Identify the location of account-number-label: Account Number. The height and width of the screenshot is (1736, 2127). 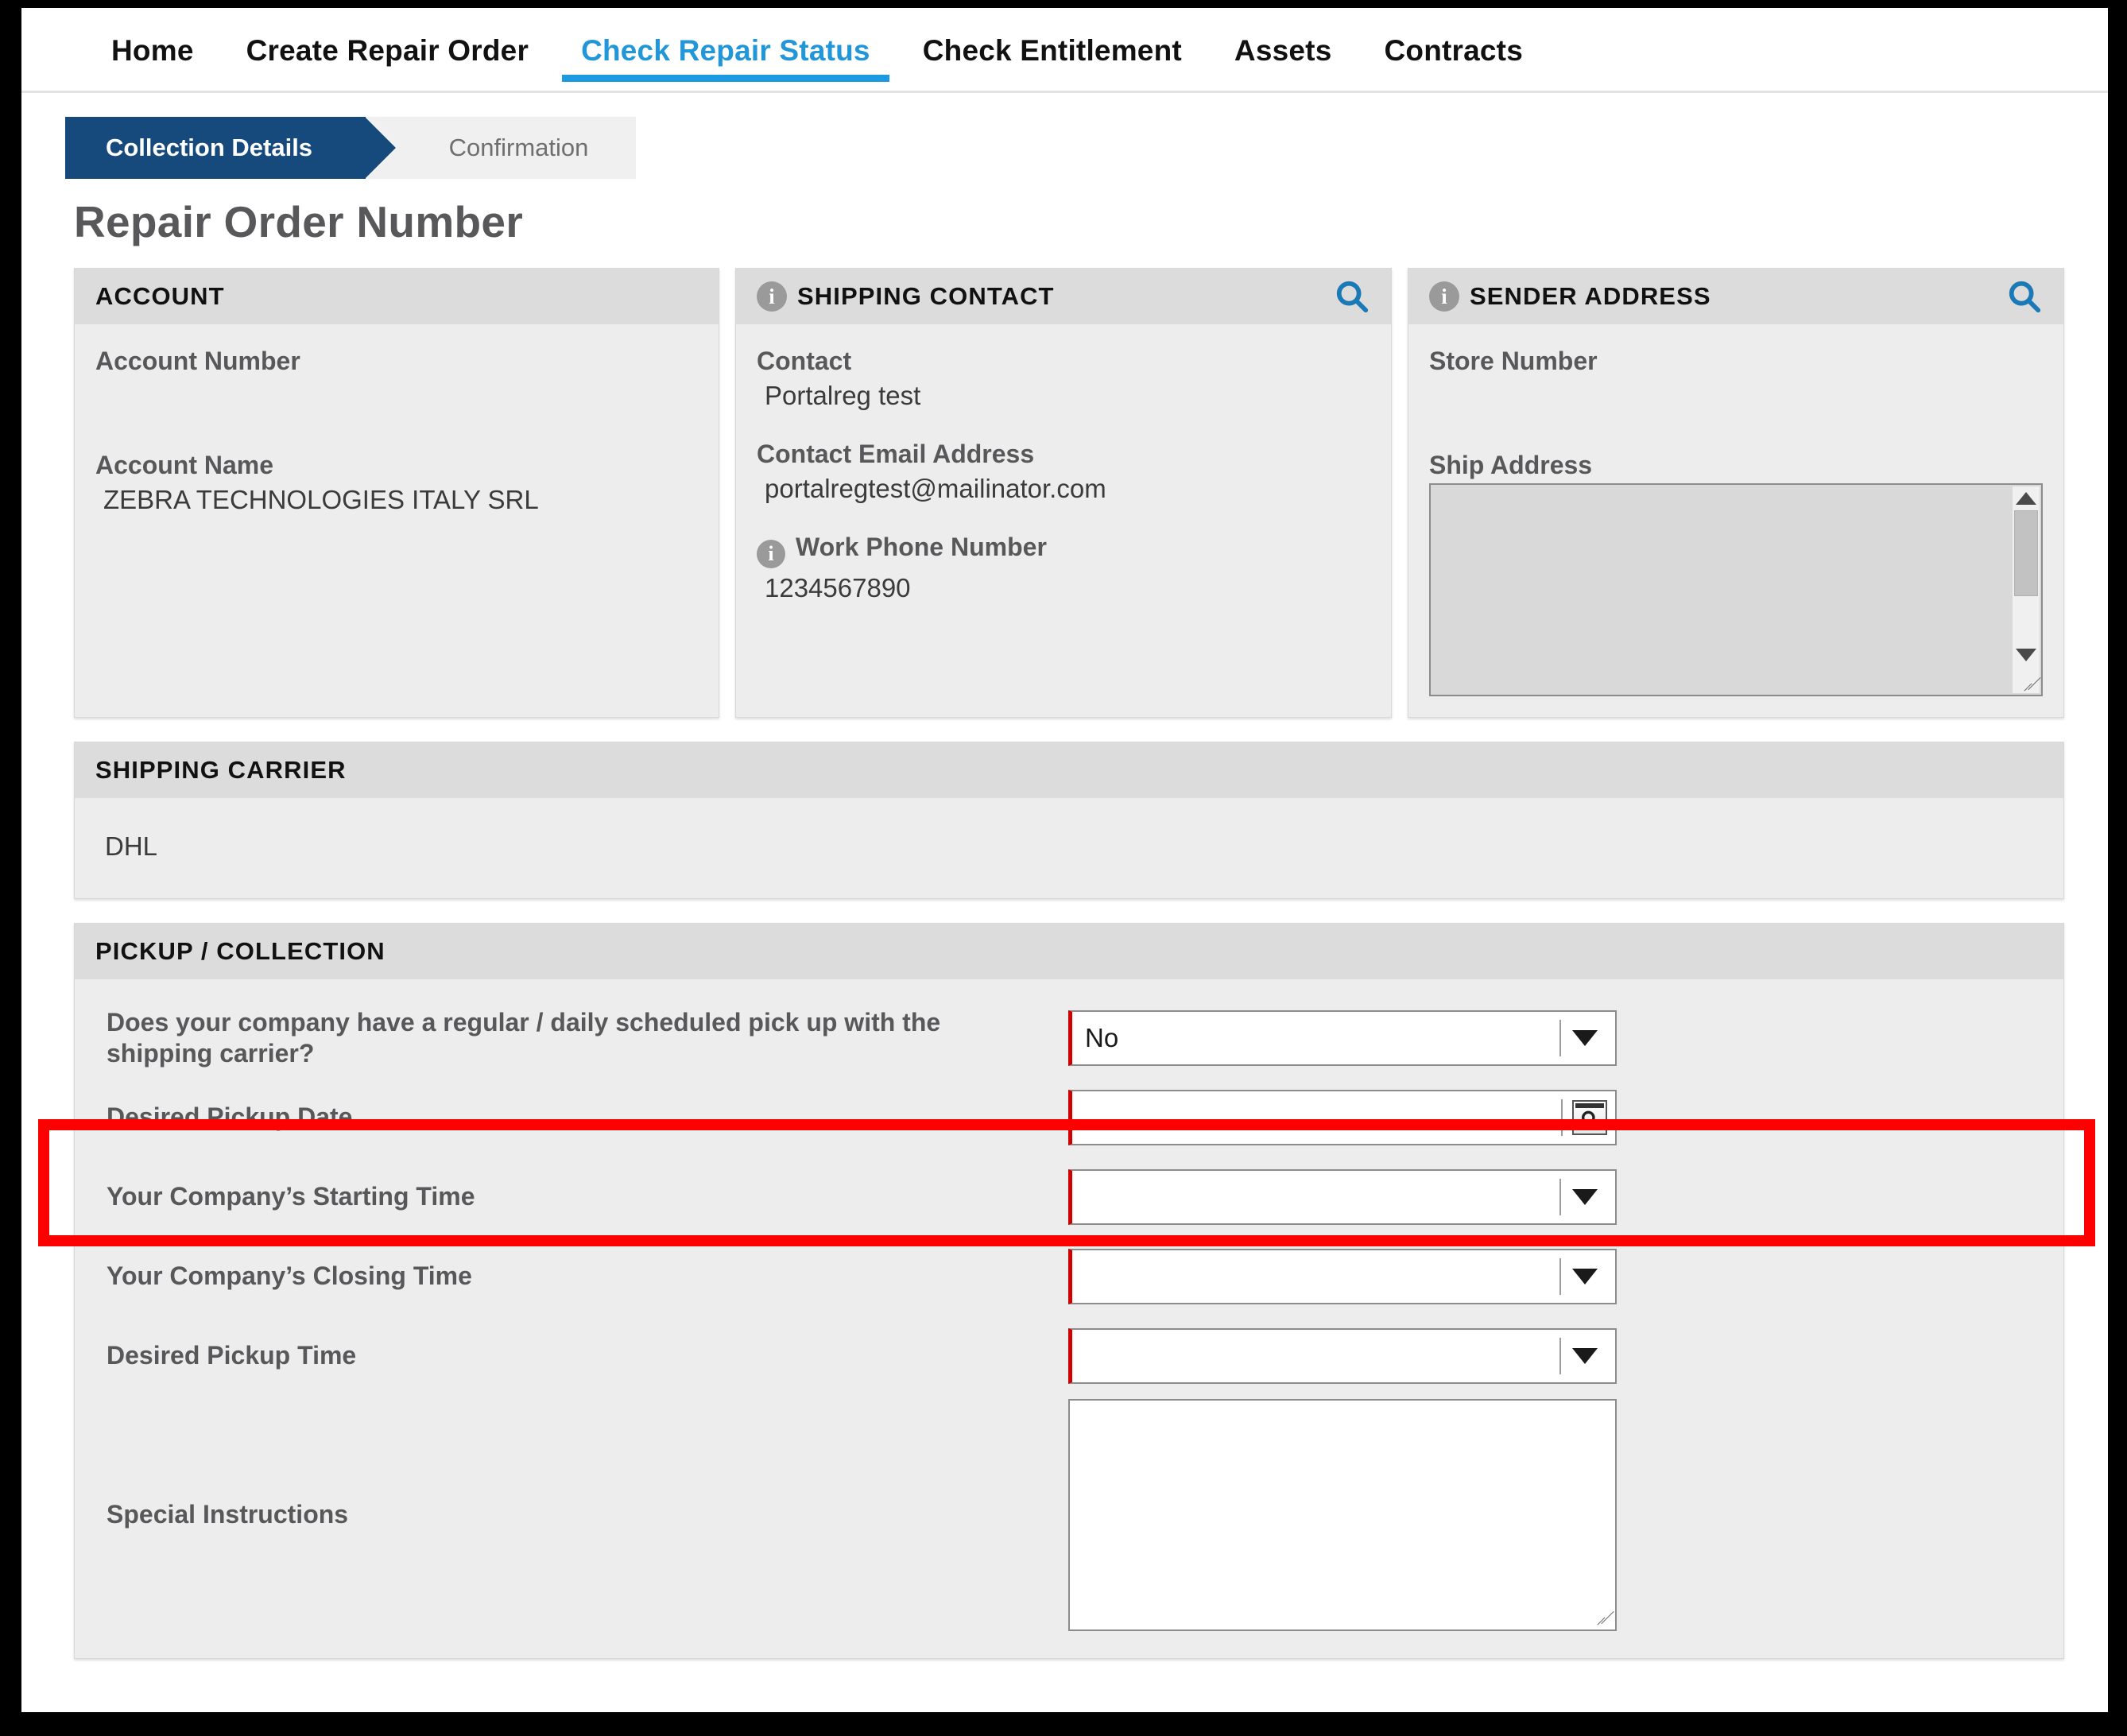
(197, 361).